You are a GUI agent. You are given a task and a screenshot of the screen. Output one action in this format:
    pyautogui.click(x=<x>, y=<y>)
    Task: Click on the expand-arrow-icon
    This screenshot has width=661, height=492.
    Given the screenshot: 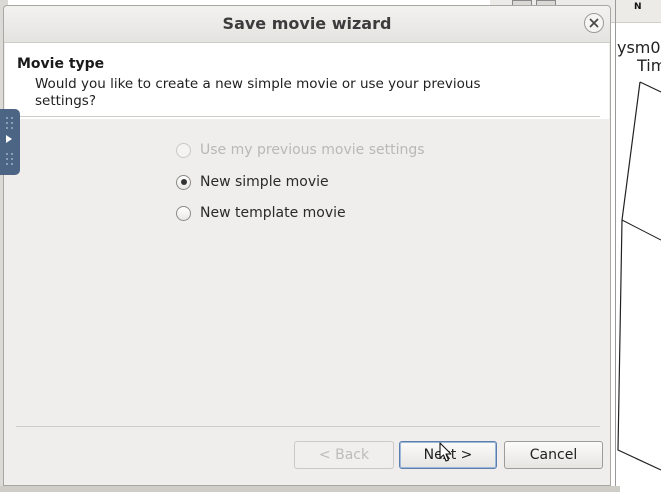 What is the action you would take?
    pyautogui.click(x=9, y=139)
    